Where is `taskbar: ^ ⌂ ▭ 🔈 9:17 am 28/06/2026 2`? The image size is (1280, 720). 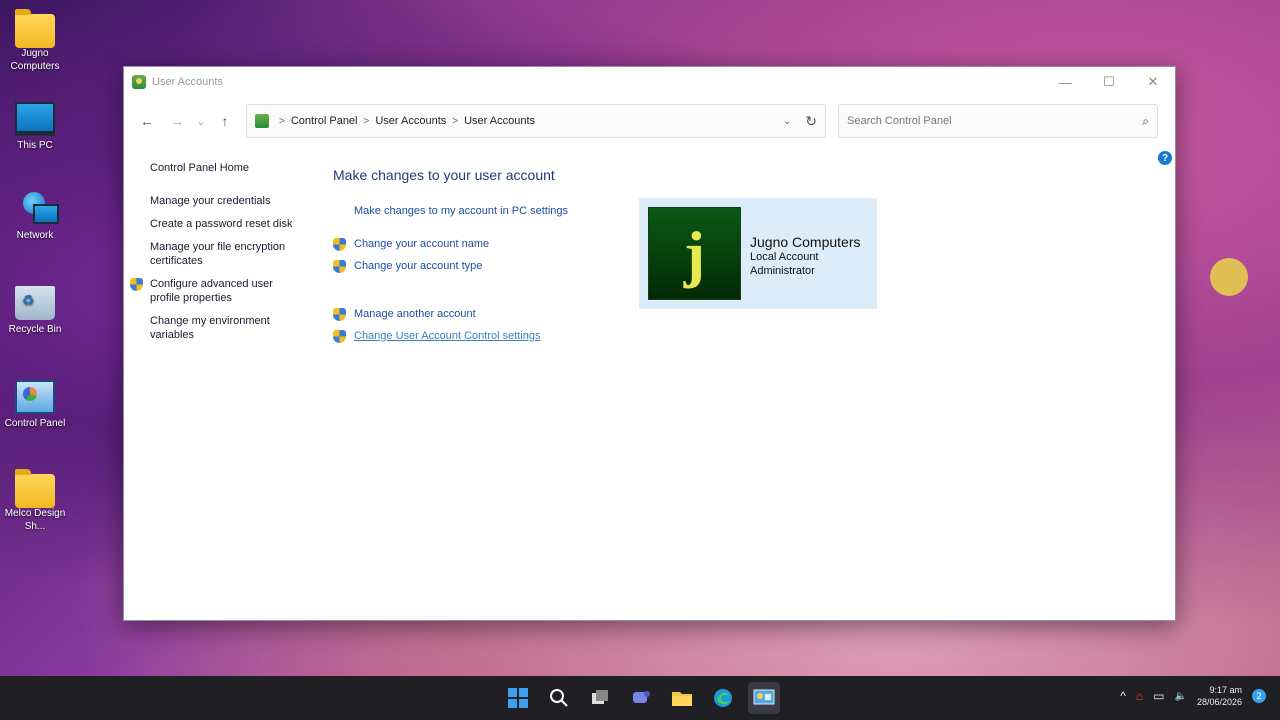
taskbar: ^ ⌂ ▭ 🔈 9:17 am 28/06/2026 2 is located at coordinates (640, 698).